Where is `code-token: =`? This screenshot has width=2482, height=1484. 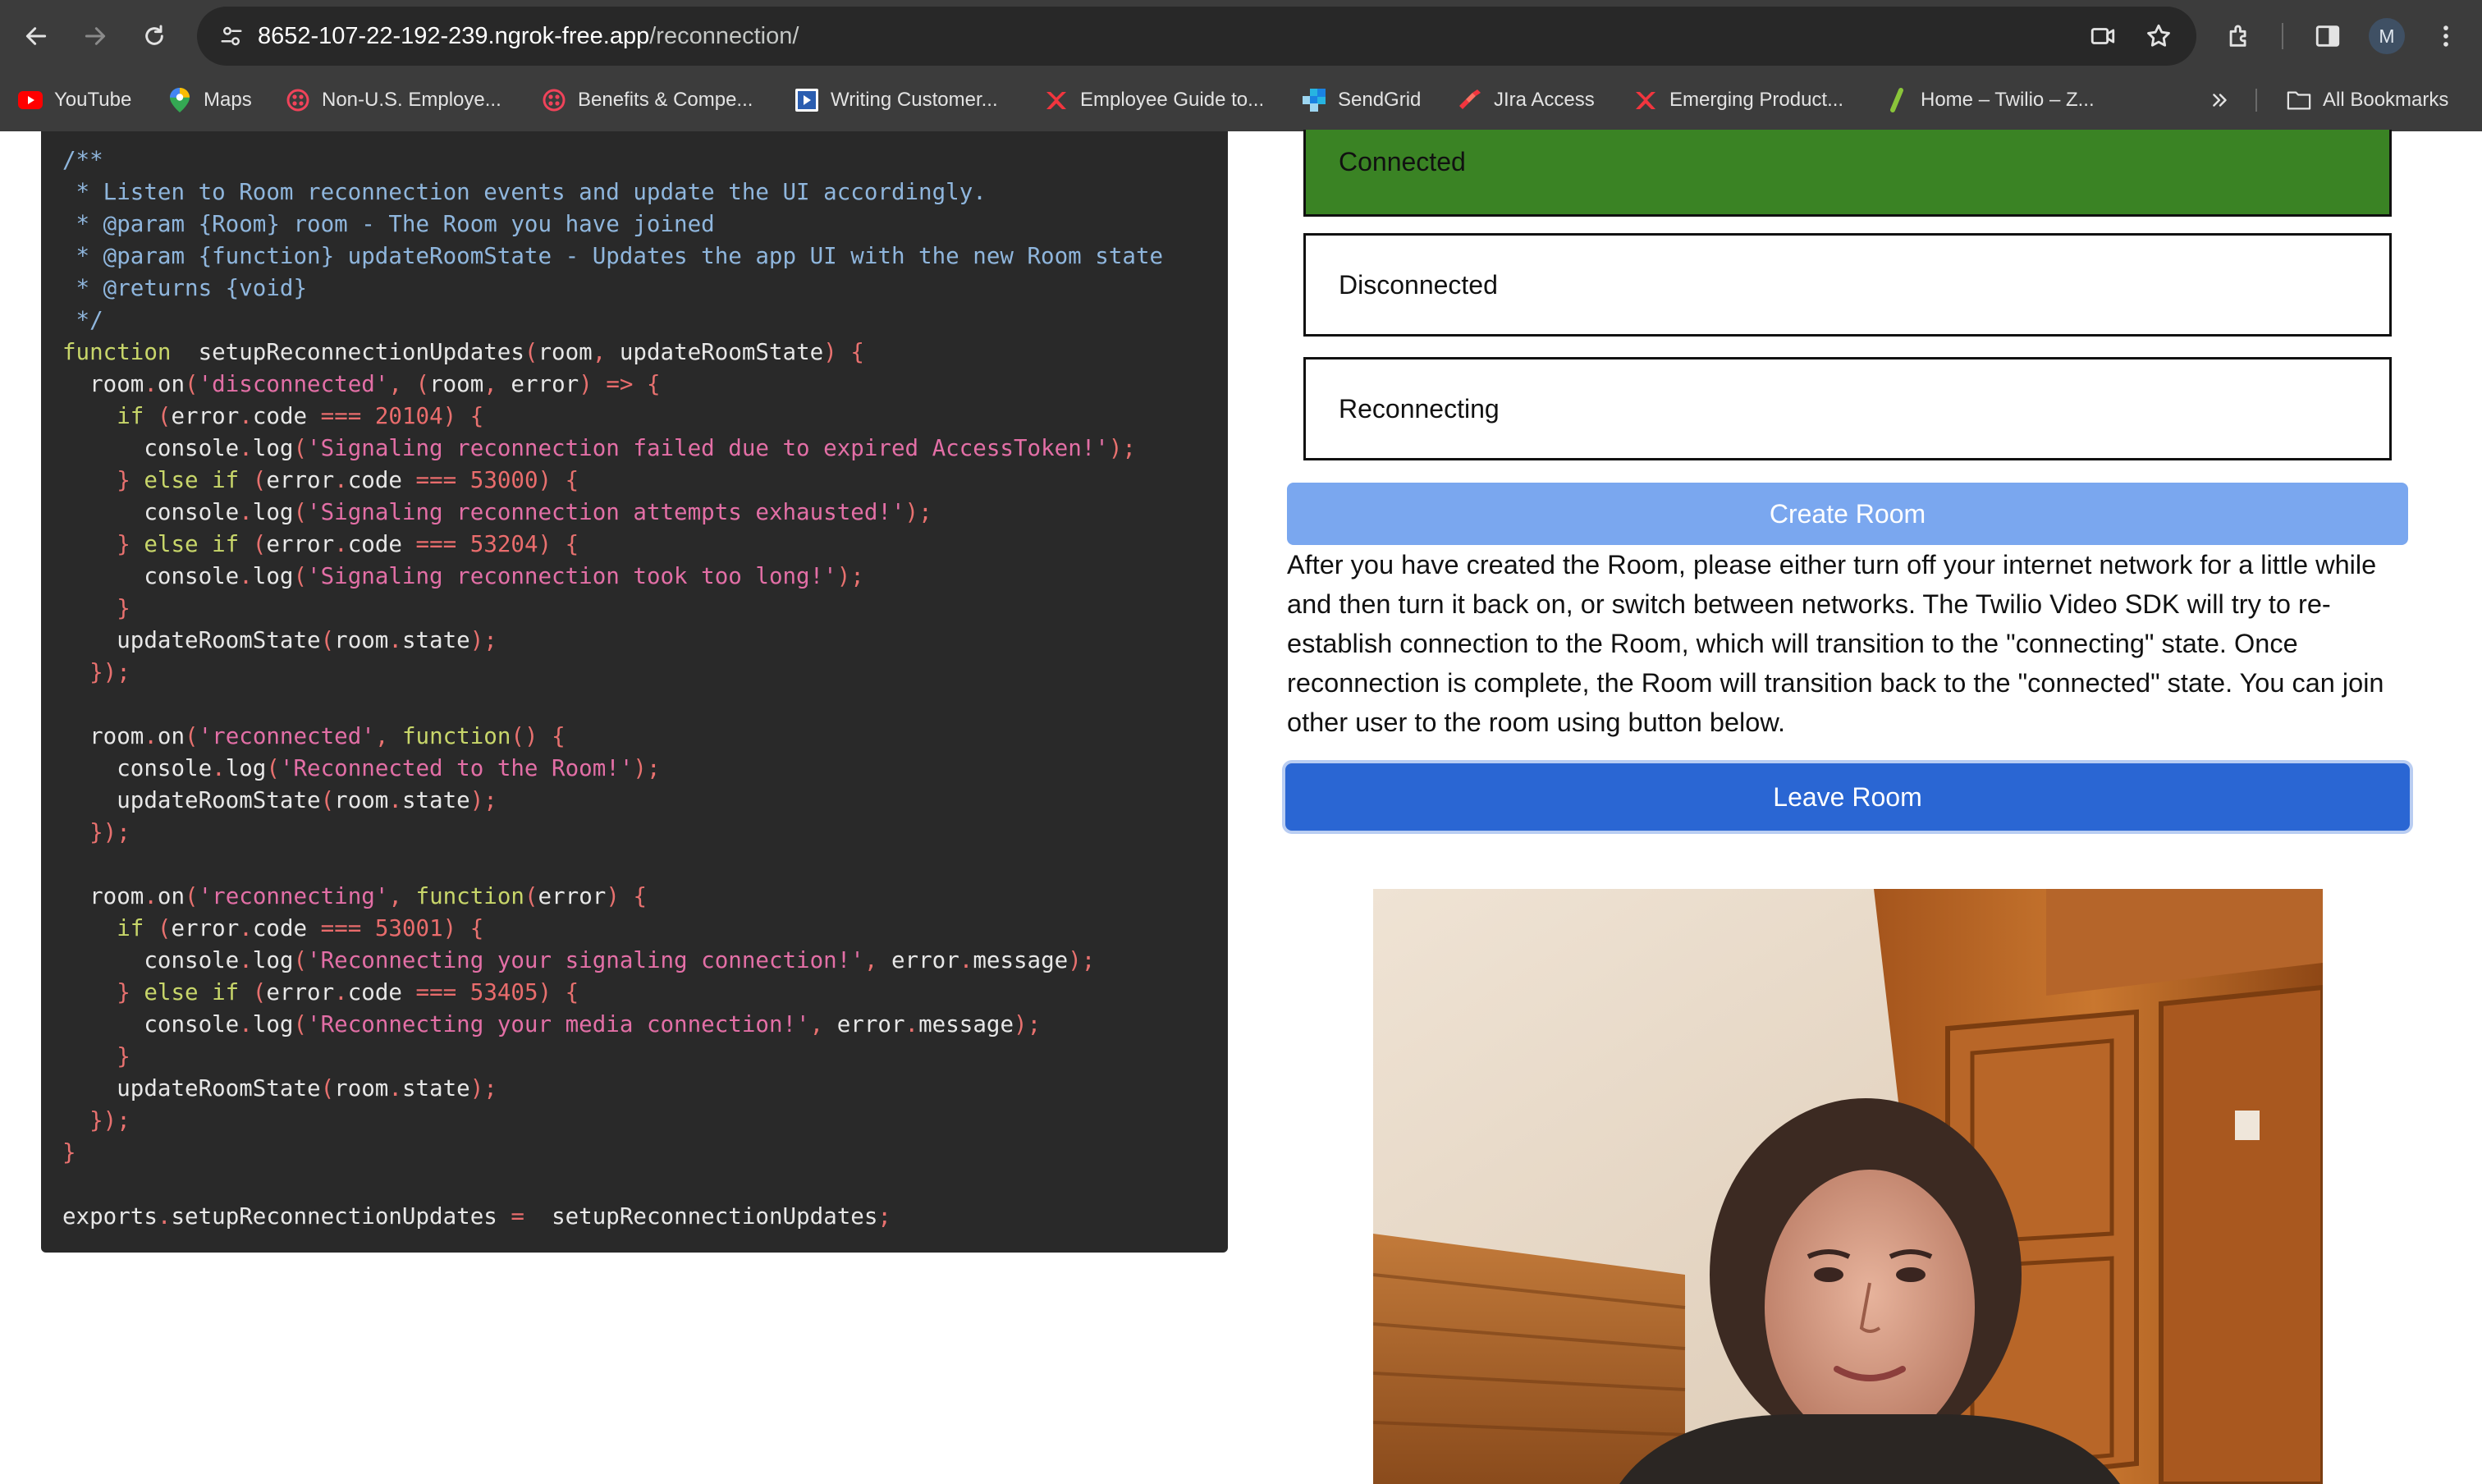 code-token: = is located at coordinates (517, 1216).